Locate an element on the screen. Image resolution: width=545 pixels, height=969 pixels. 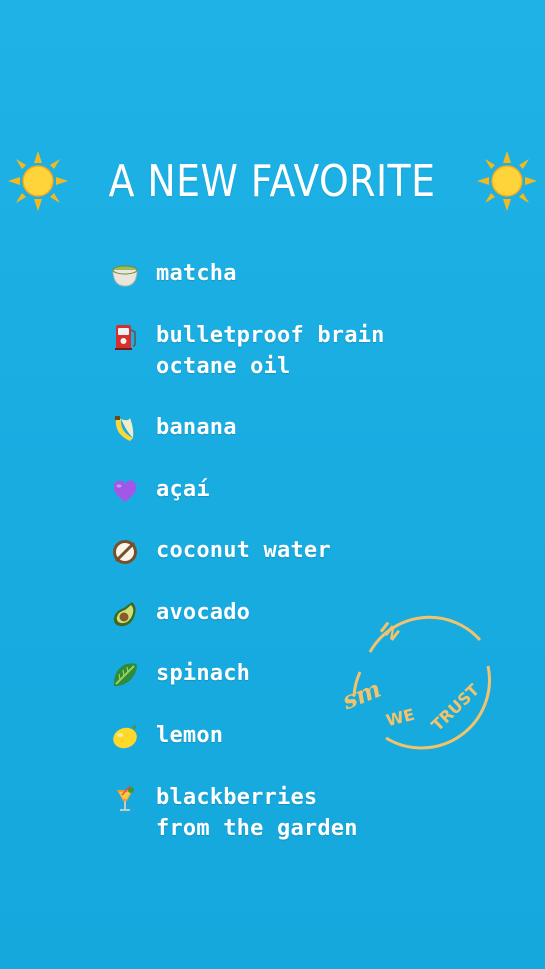
list-item-label: coconut water is located at coordinates (243, 550).